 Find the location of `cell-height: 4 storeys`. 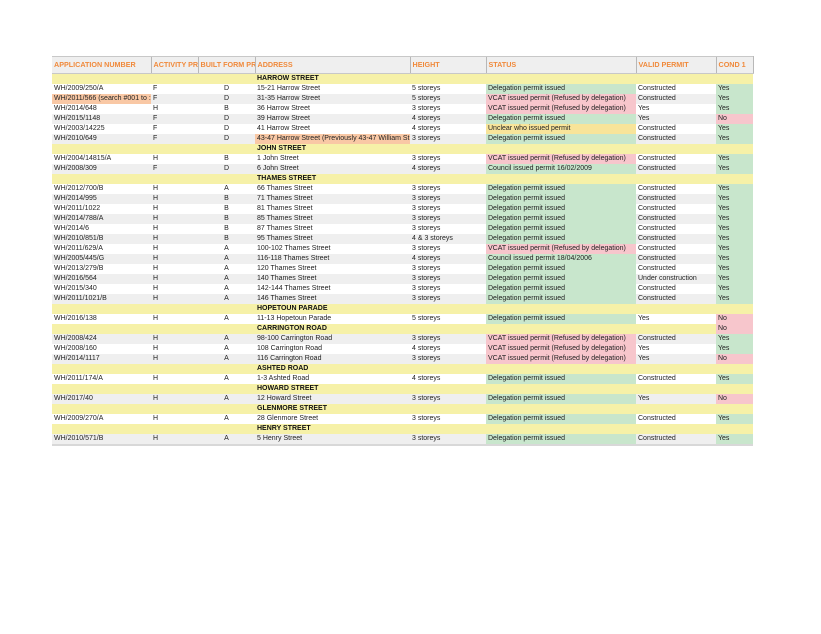

cell-height: 4 storeys is located at coordinates (448, 349).